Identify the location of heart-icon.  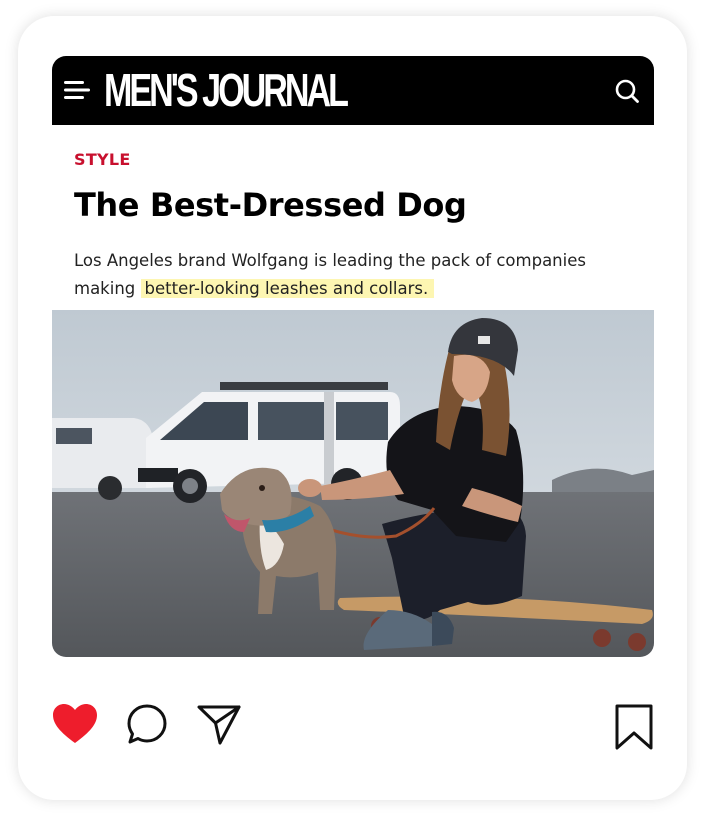
(75, 725).